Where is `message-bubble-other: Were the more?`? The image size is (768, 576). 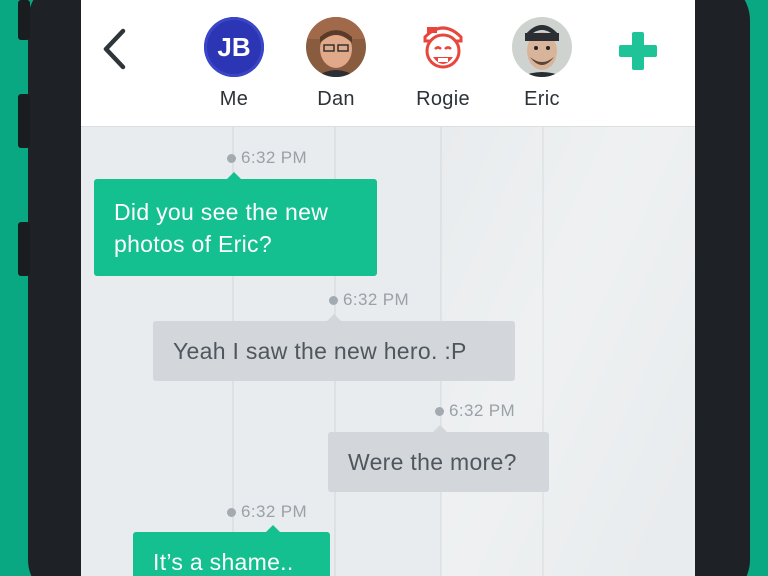 message-bubble-other: Were the more? is located at coordinates (438, 458).